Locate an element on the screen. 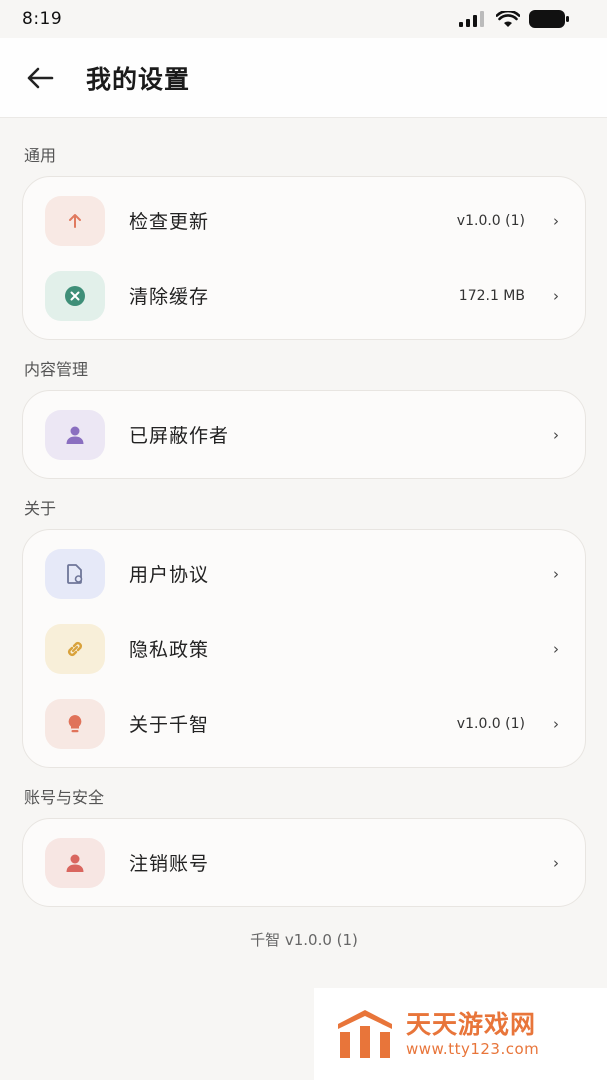  blocked-authors-row: 已屏蔽作者 › is located at coordinates (304, 434).